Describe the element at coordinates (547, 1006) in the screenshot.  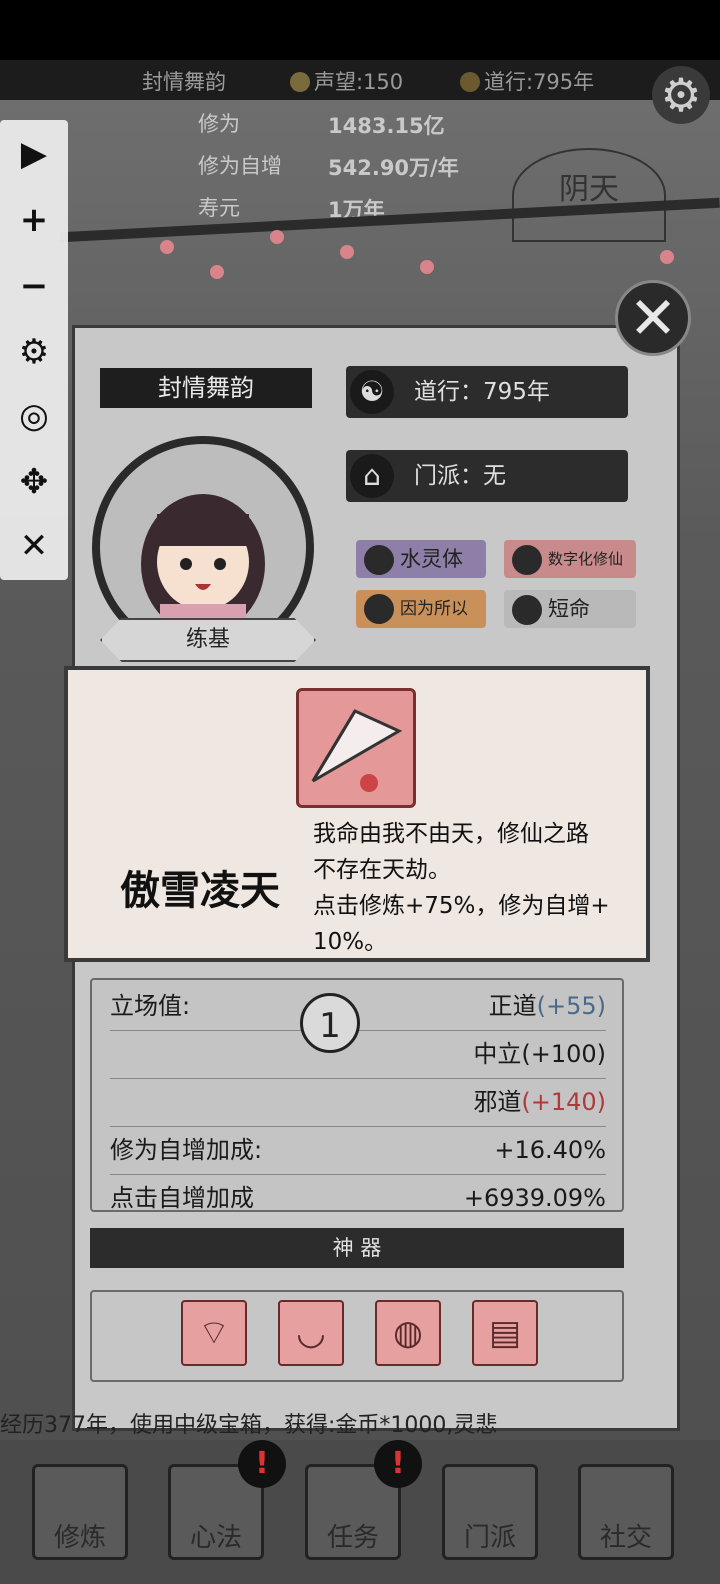
I see `righteous-value: 正道(+55)` at that location.